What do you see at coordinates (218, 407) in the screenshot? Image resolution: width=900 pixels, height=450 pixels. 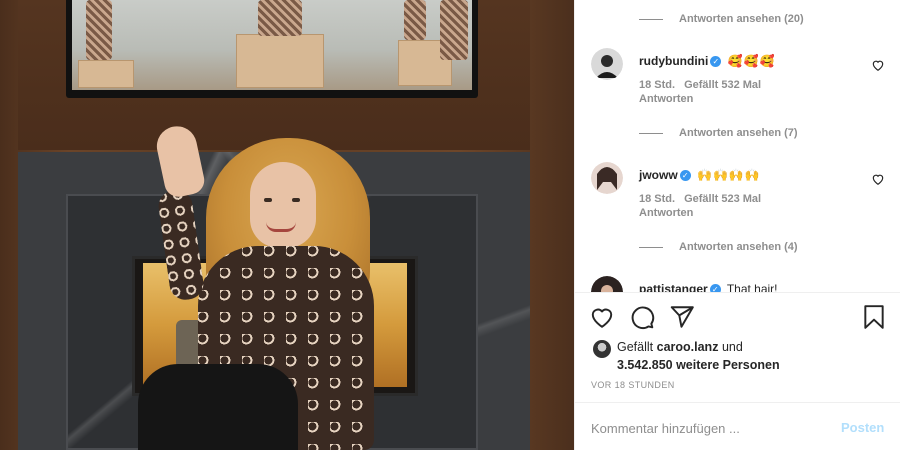 I see `person-legs` at bounding box center [218, 407].